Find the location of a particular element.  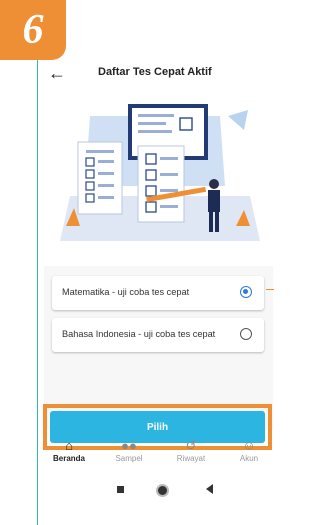

account-icon: ☺ is located at coordinates (249, 445).